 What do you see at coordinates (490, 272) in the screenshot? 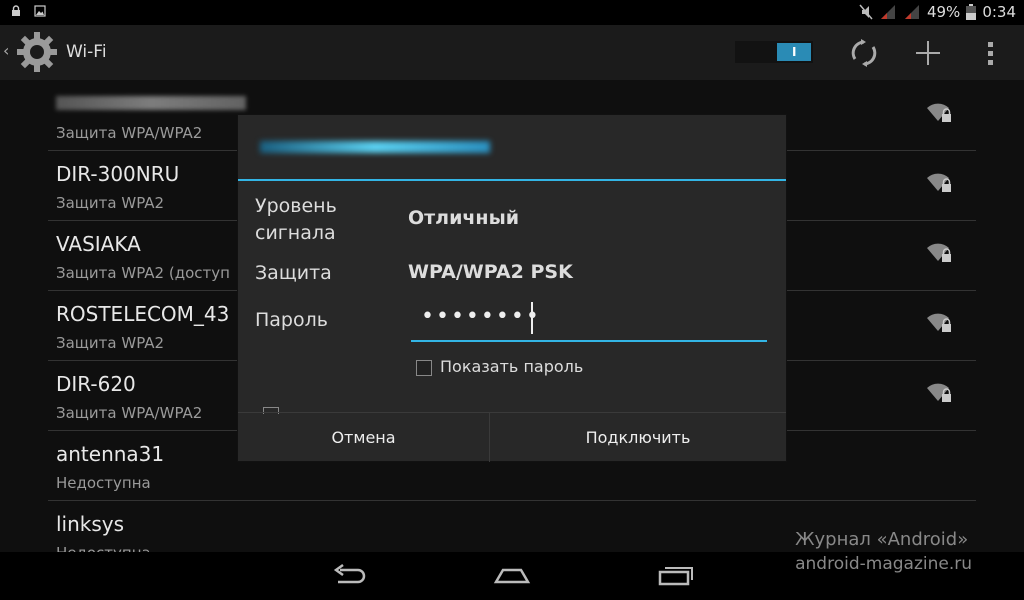
I see `security-value: WPA/WPA2 PSK` at bounding box center [490, 272].